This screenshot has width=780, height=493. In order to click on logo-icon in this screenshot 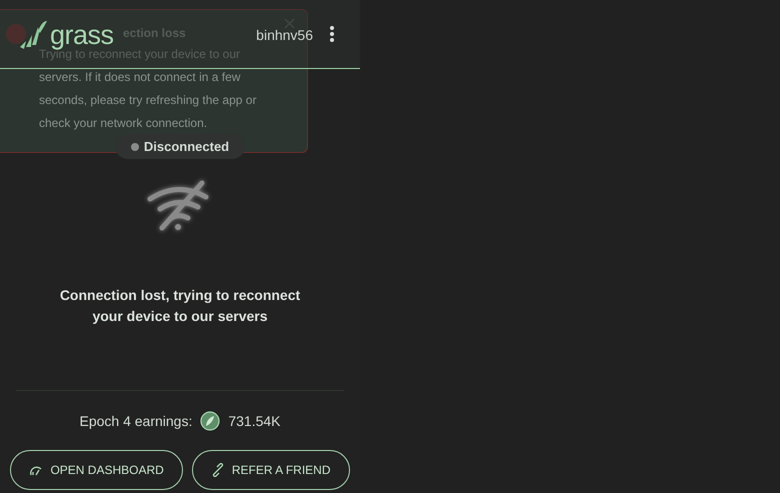, I will do `click(33, 34)`.